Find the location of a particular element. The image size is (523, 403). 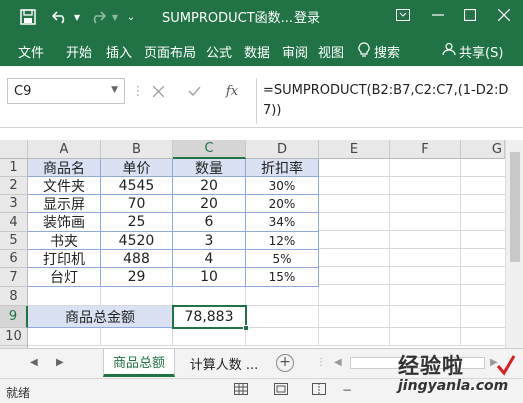

search-tab: 搜索 is located at coordinates (387, 51).